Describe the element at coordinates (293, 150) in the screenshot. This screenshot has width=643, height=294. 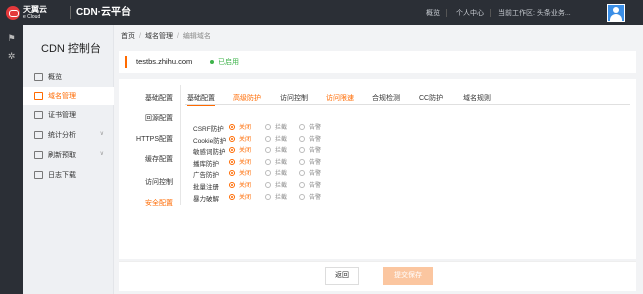
I see `rule-row-sensitive-words: 敏感词防护 关闭 拦截 告警` at that location.